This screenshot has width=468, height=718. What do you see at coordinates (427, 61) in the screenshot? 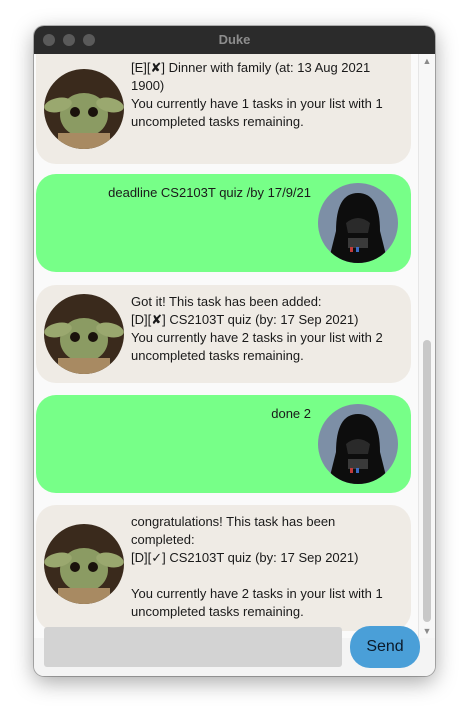
I see `scroll-up-icon: ▲` at bounding box center [427, 61].